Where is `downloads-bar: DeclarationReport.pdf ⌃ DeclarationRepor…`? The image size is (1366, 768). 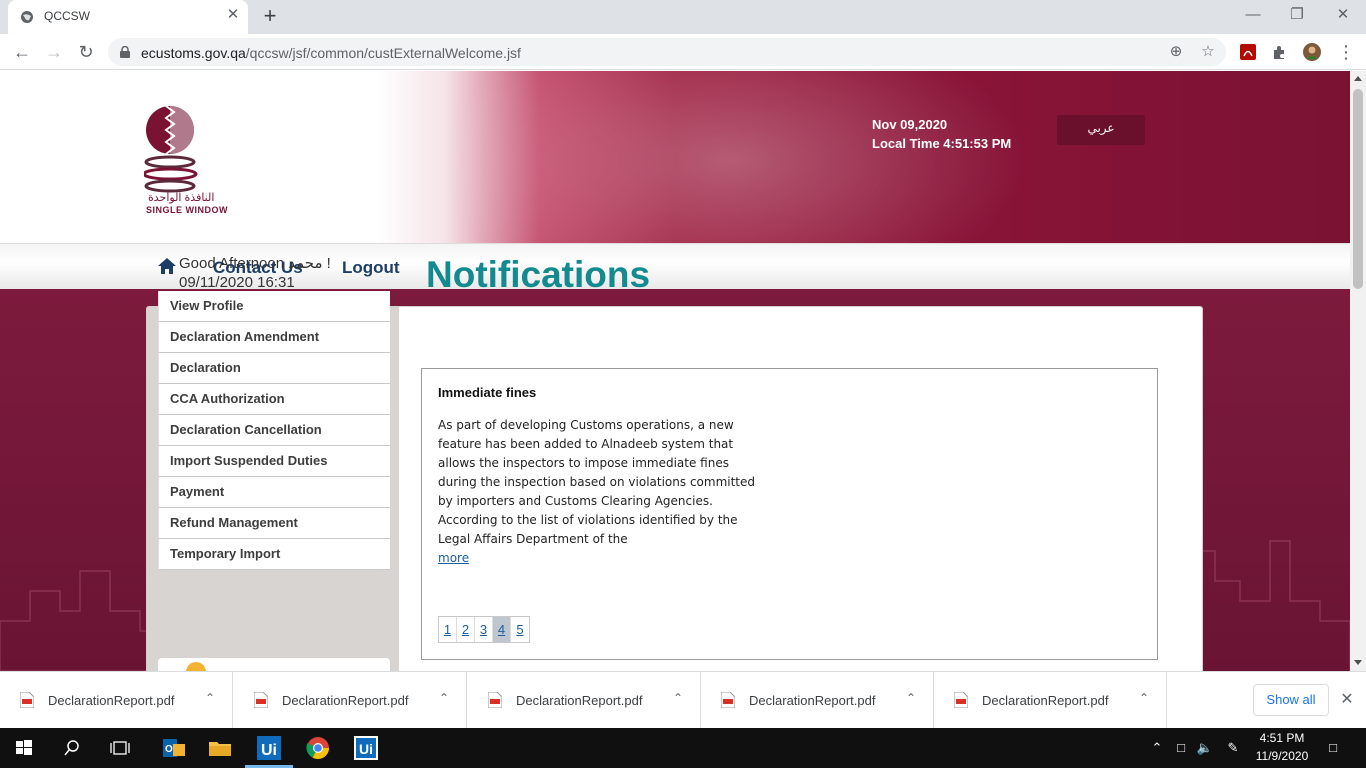 downloads-bar: DeclarationReport.pdf ⌃ DeclarationRepor… is located at coordinates (683, 700).